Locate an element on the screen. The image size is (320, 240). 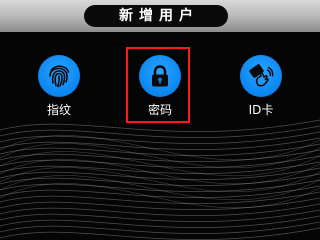
password-option: 密码 is located at coordinates (160, 87).